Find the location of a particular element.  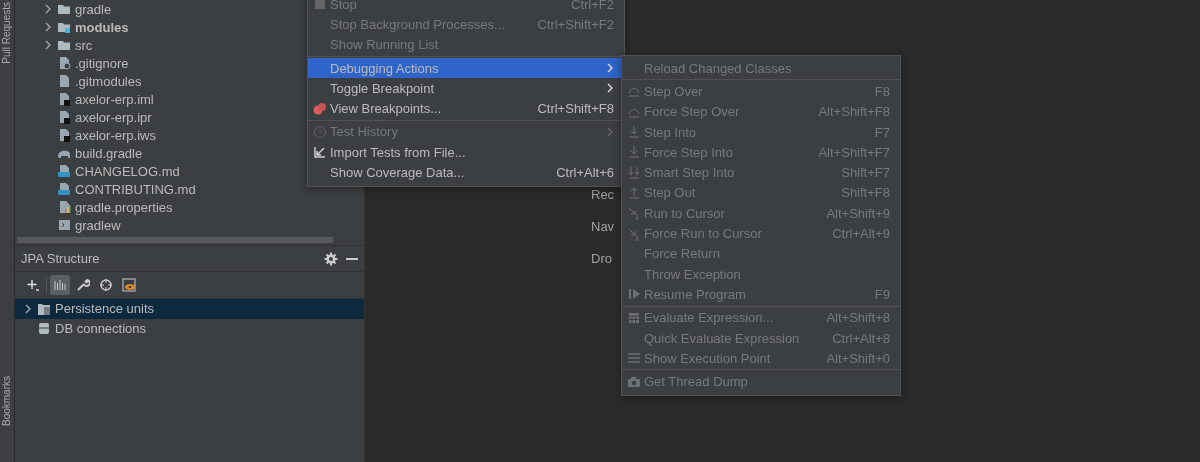

tree-item: gradle is located at coordinates (93, 9).